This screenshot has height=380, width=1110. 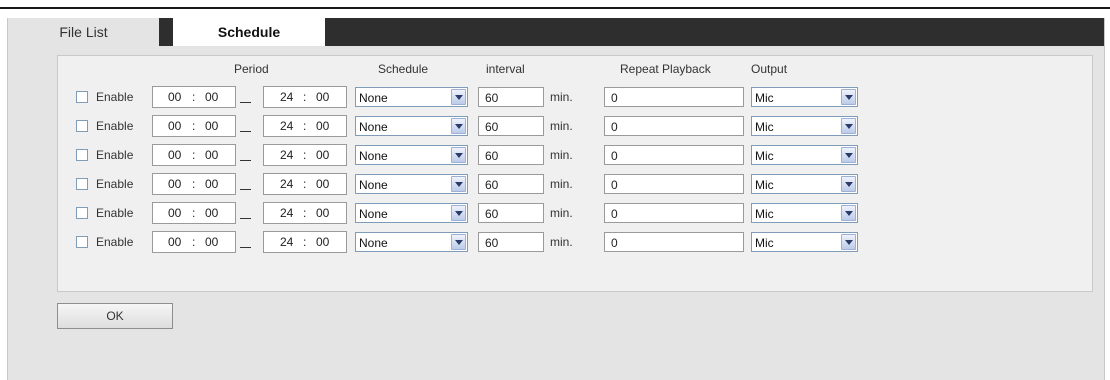 I want to click on top-divider, so click(x=555, y=8).